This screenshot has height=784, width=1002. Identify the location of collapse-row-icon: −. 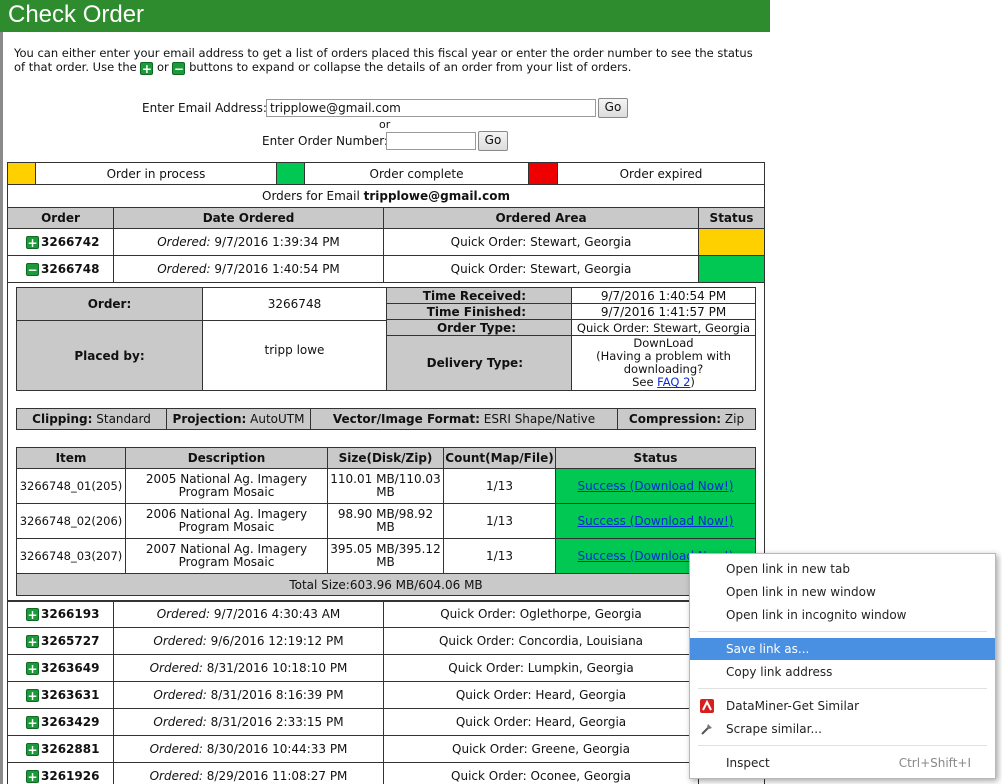
(32, 269).